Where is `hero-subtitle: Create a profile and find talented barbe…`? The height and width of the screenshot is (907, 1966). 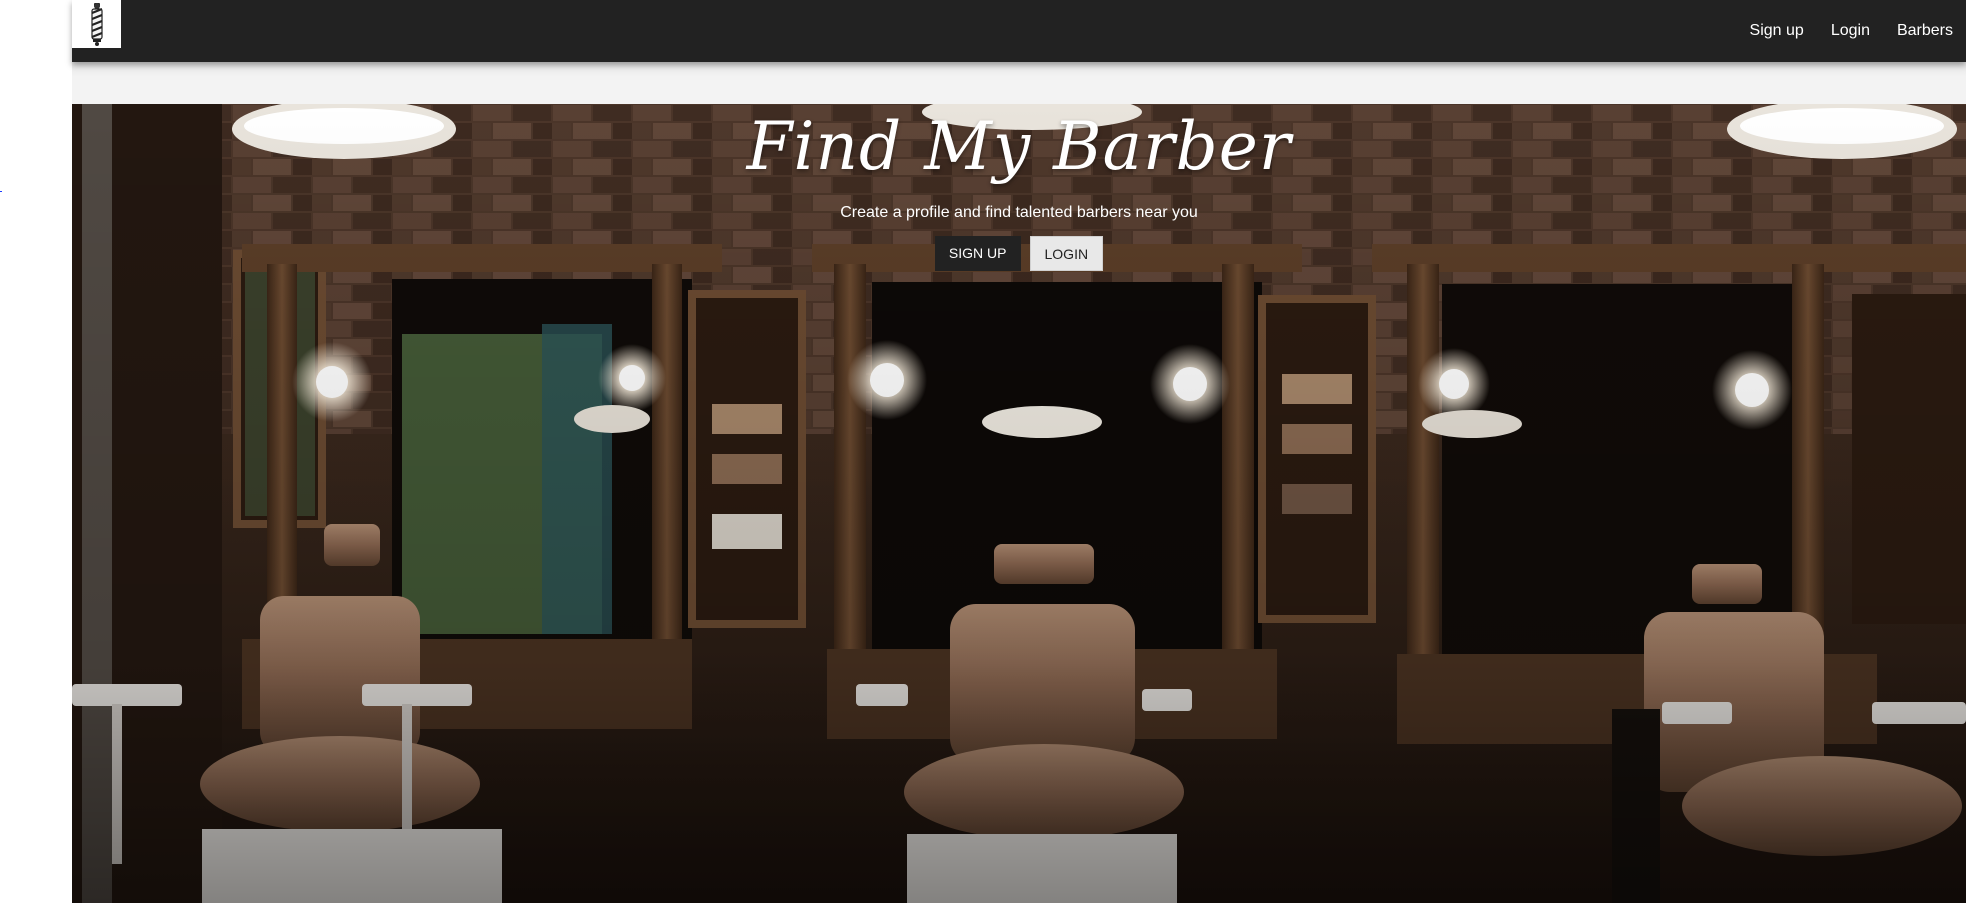
hero-subtitle: Create a profile and find talented barbe… is located at coordinates (1019, 212).